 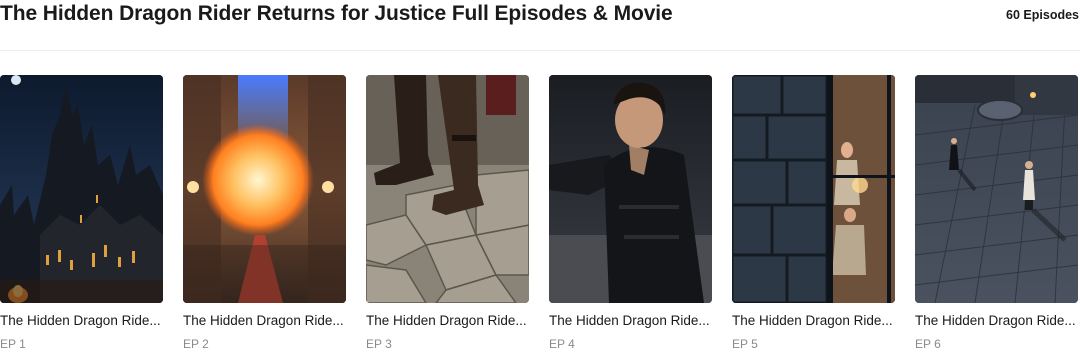 I want to click on episode-card: The Hidden Dragon Ride... EP 5, so click(x=813, y=214).